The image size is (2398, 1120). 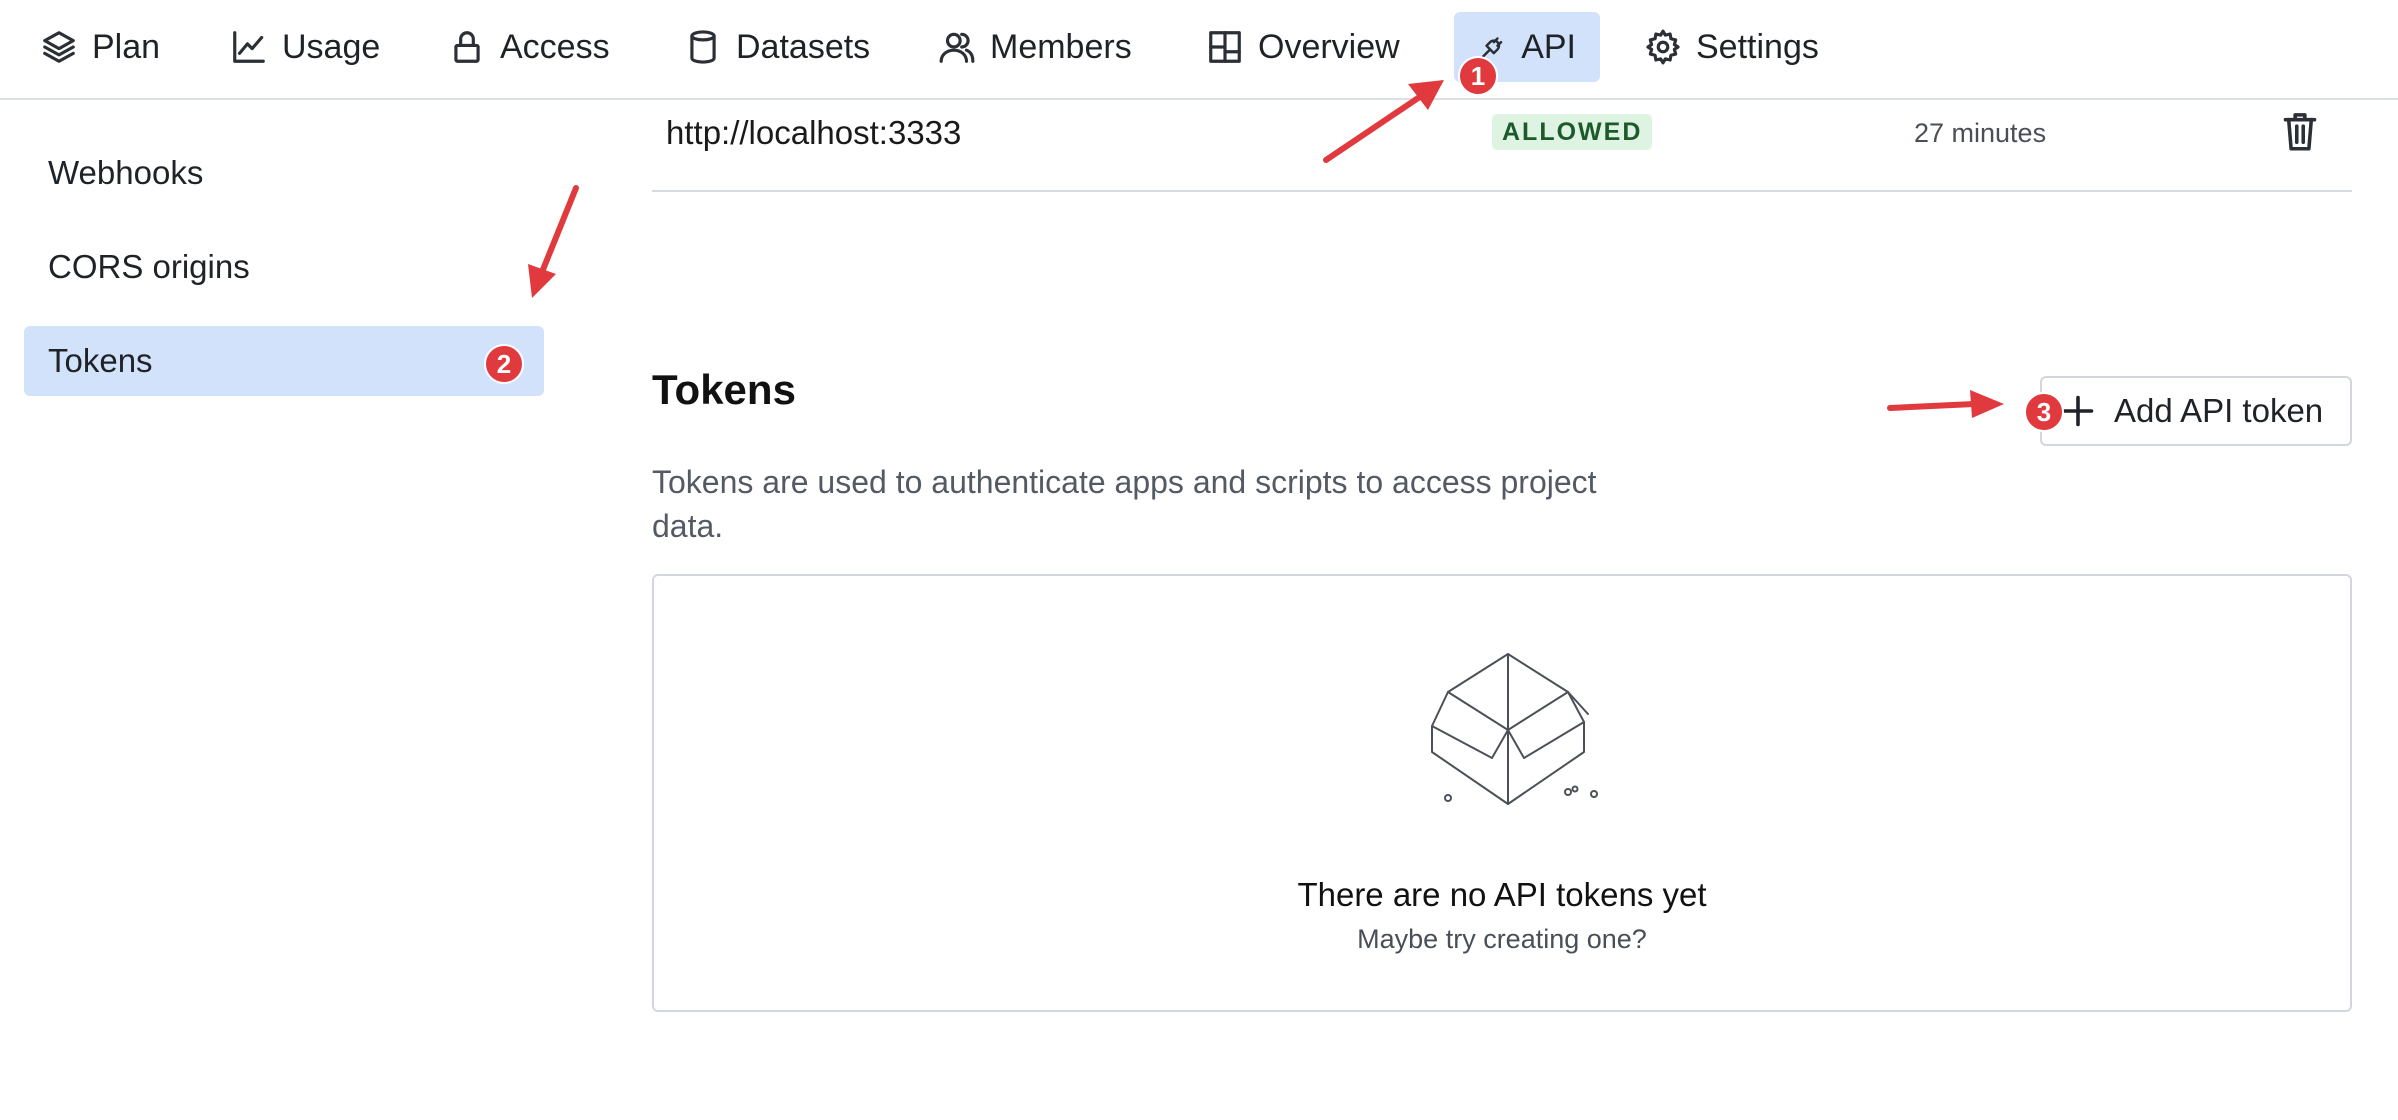 What do you see at coordinates (1478, 76) in the screenshot?
I see `annotation-badge-1: 1` at bounding box center [1478, 76].